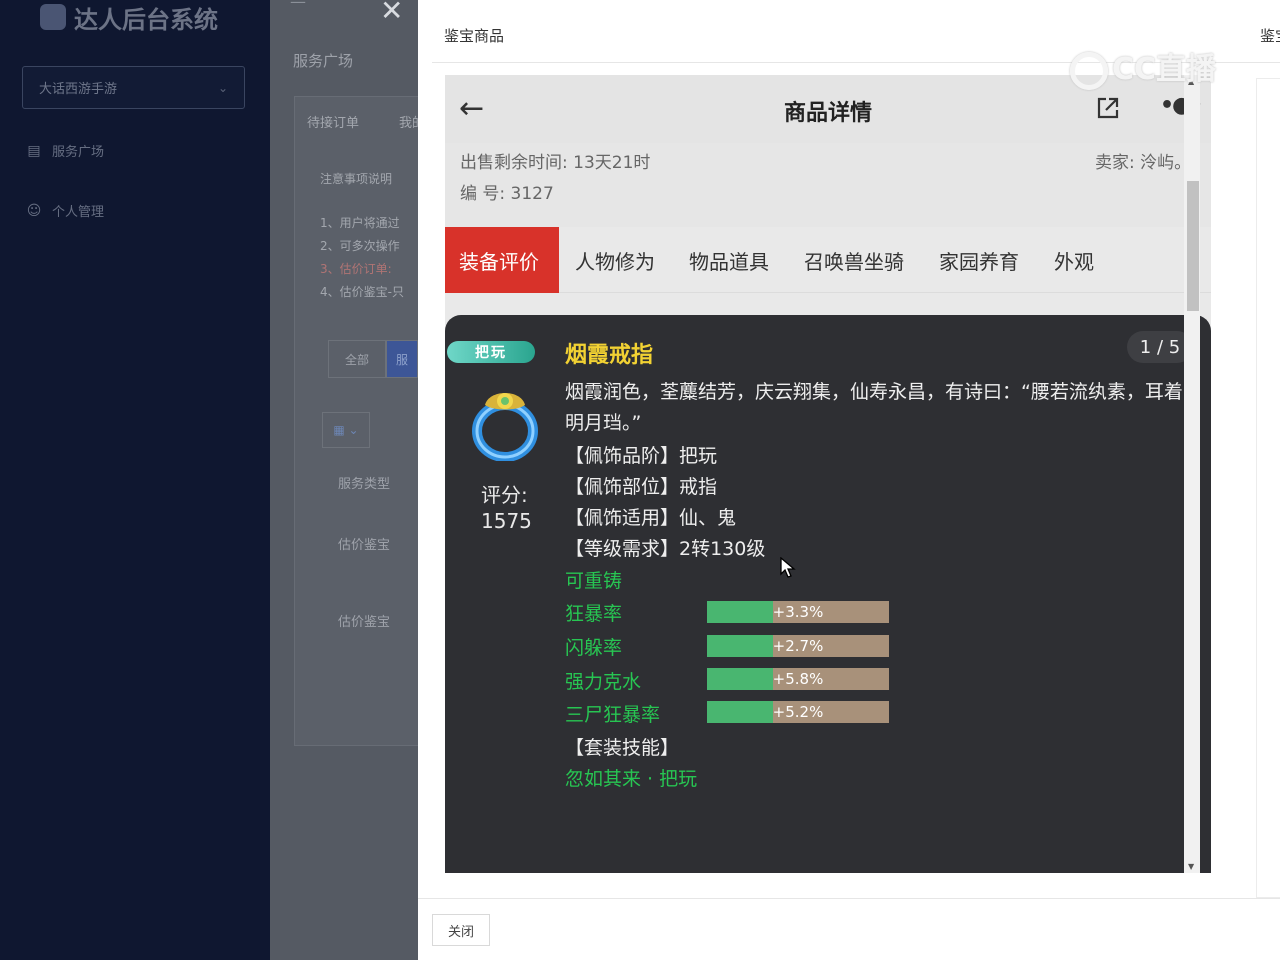 Image resolution: width=1280 pixels, height=960 pixels. Describe the element at coordinates (1074, 260) in the screenshot. I see `tab-appearance: 外观` at that location.